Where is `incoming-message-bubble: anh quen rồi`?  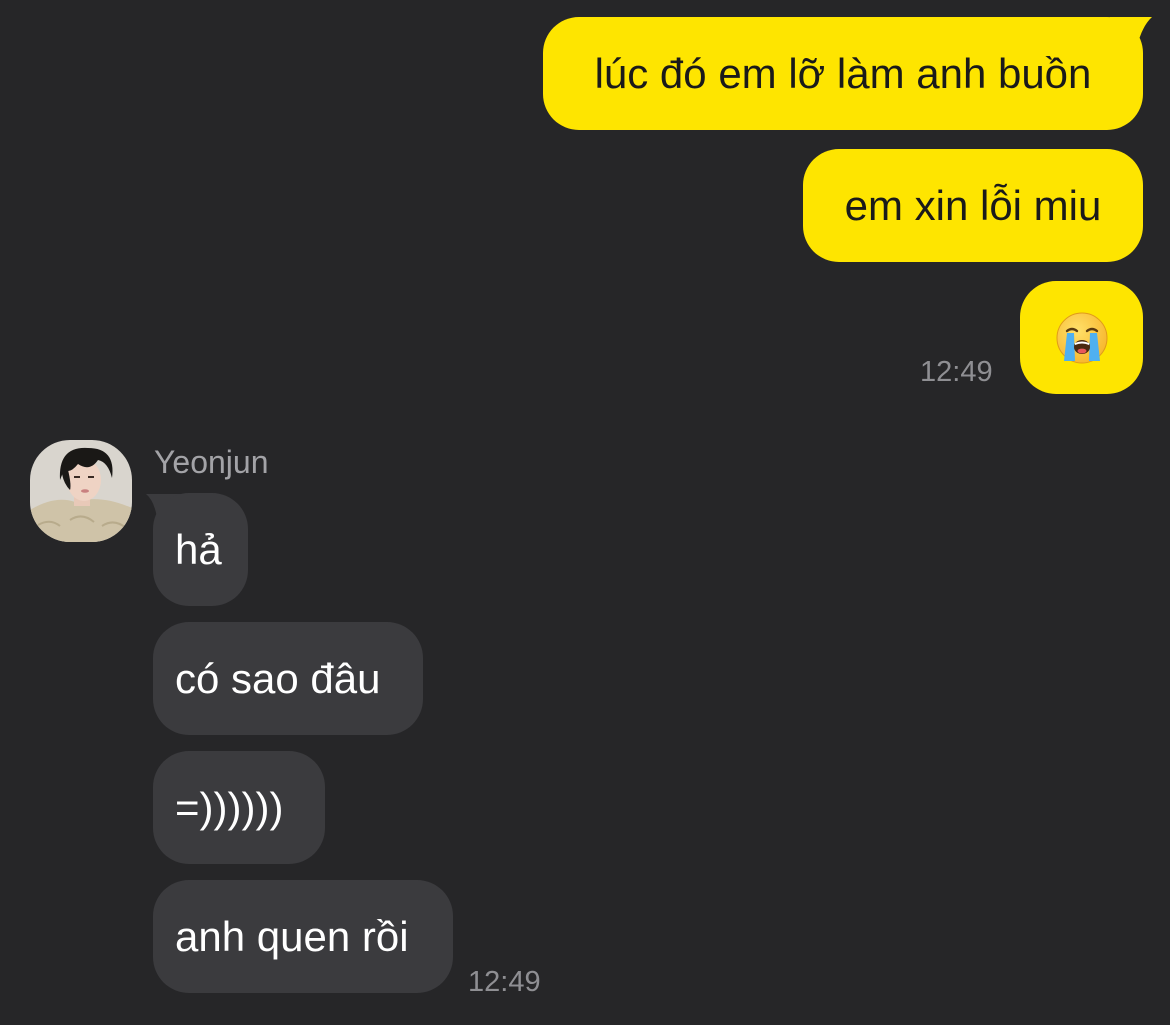 incoming-message-bubble: anh quen rồi is located at coordinates (303, 936).